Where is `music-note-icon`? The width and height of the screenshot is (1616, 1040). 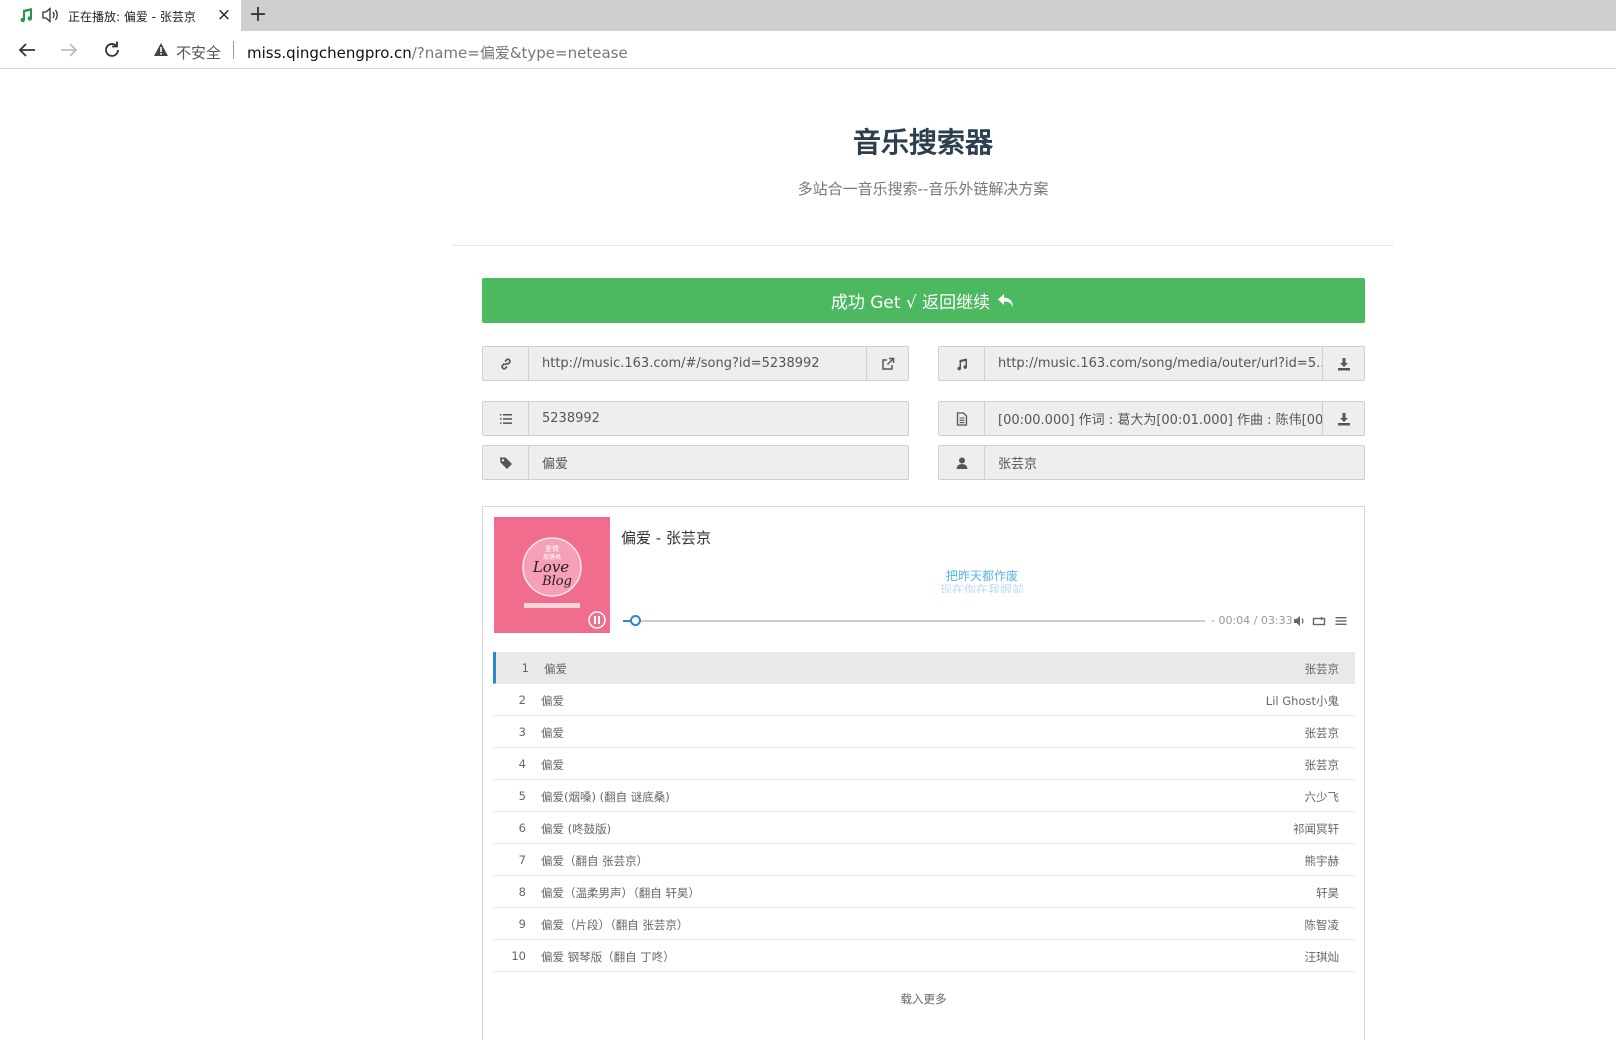
music-note-icon is located at coordinates (26, 15).